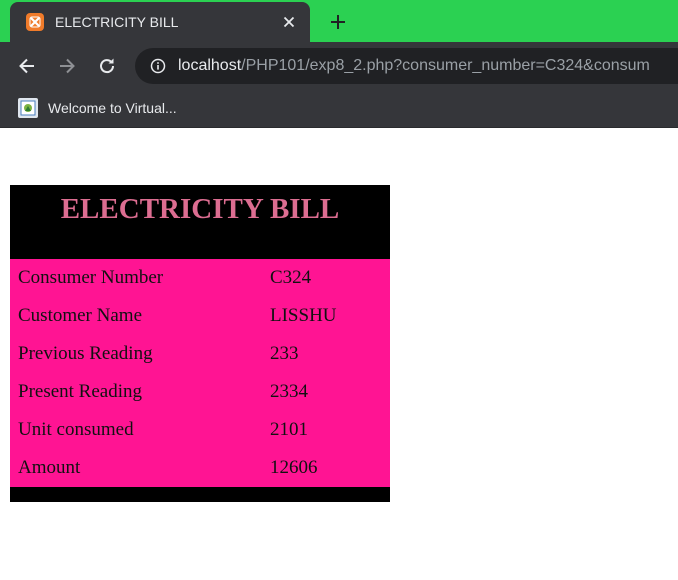 This screenshot has width=678, height=580. Describe the element at coordinates (284, 353) in the screenshot. I see `row-value: 233` at that location.